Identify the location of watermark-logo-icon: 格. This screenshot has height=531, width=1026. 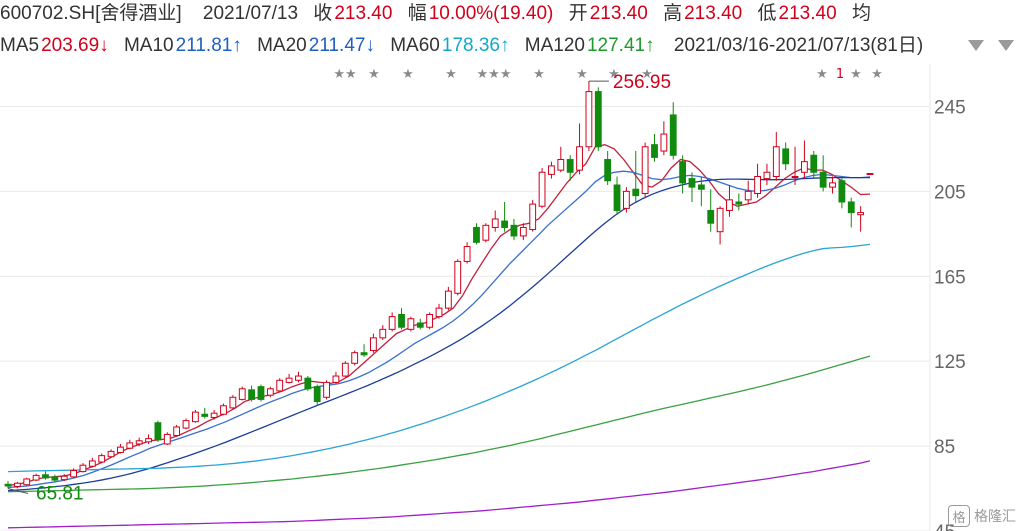
(959, 516).